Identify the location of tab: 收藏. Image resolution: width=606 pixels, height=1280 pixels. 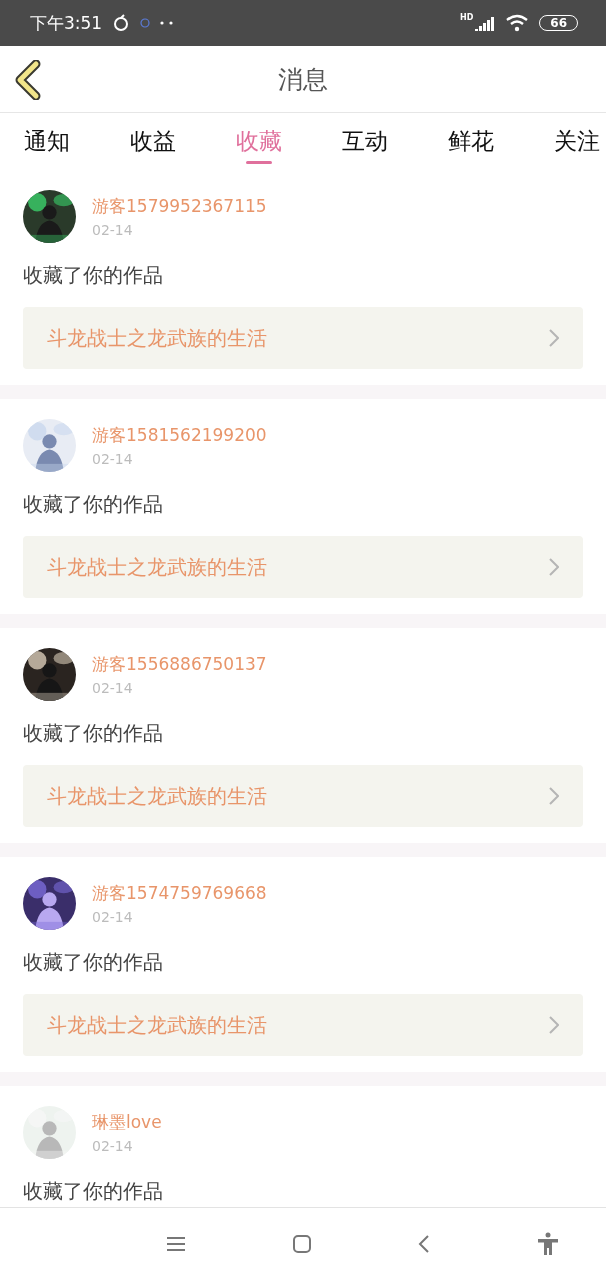
(259, 141).